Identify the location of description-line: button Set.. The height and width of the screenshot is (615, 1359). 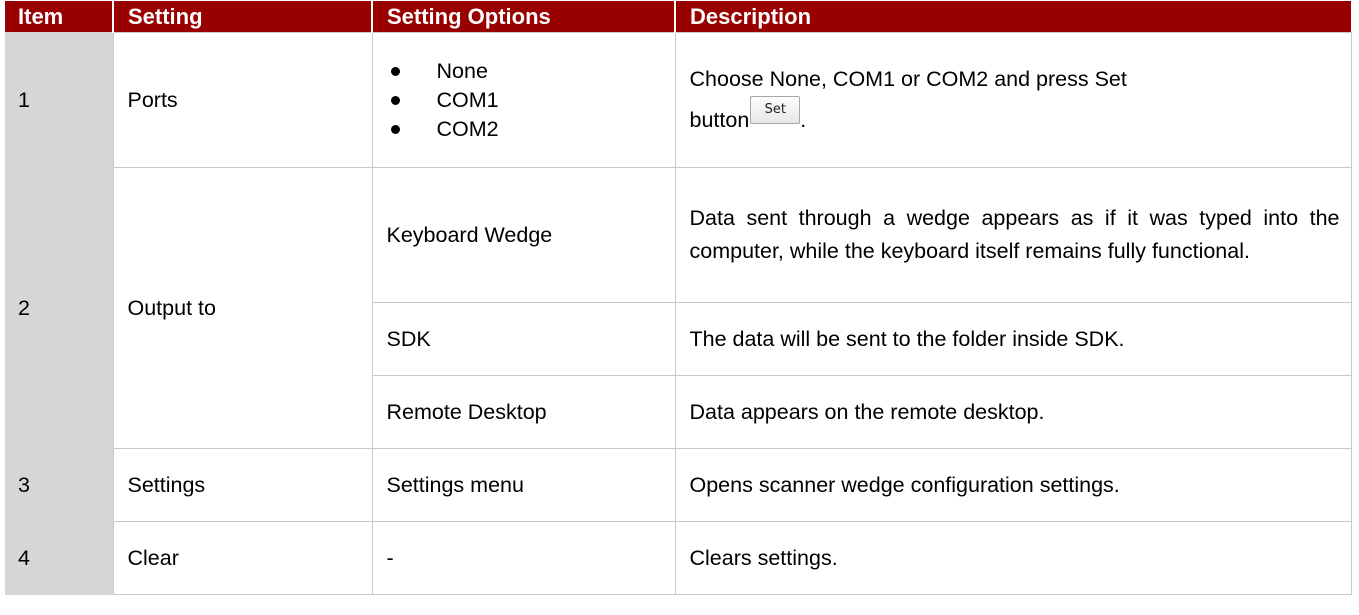
(1015, 116).